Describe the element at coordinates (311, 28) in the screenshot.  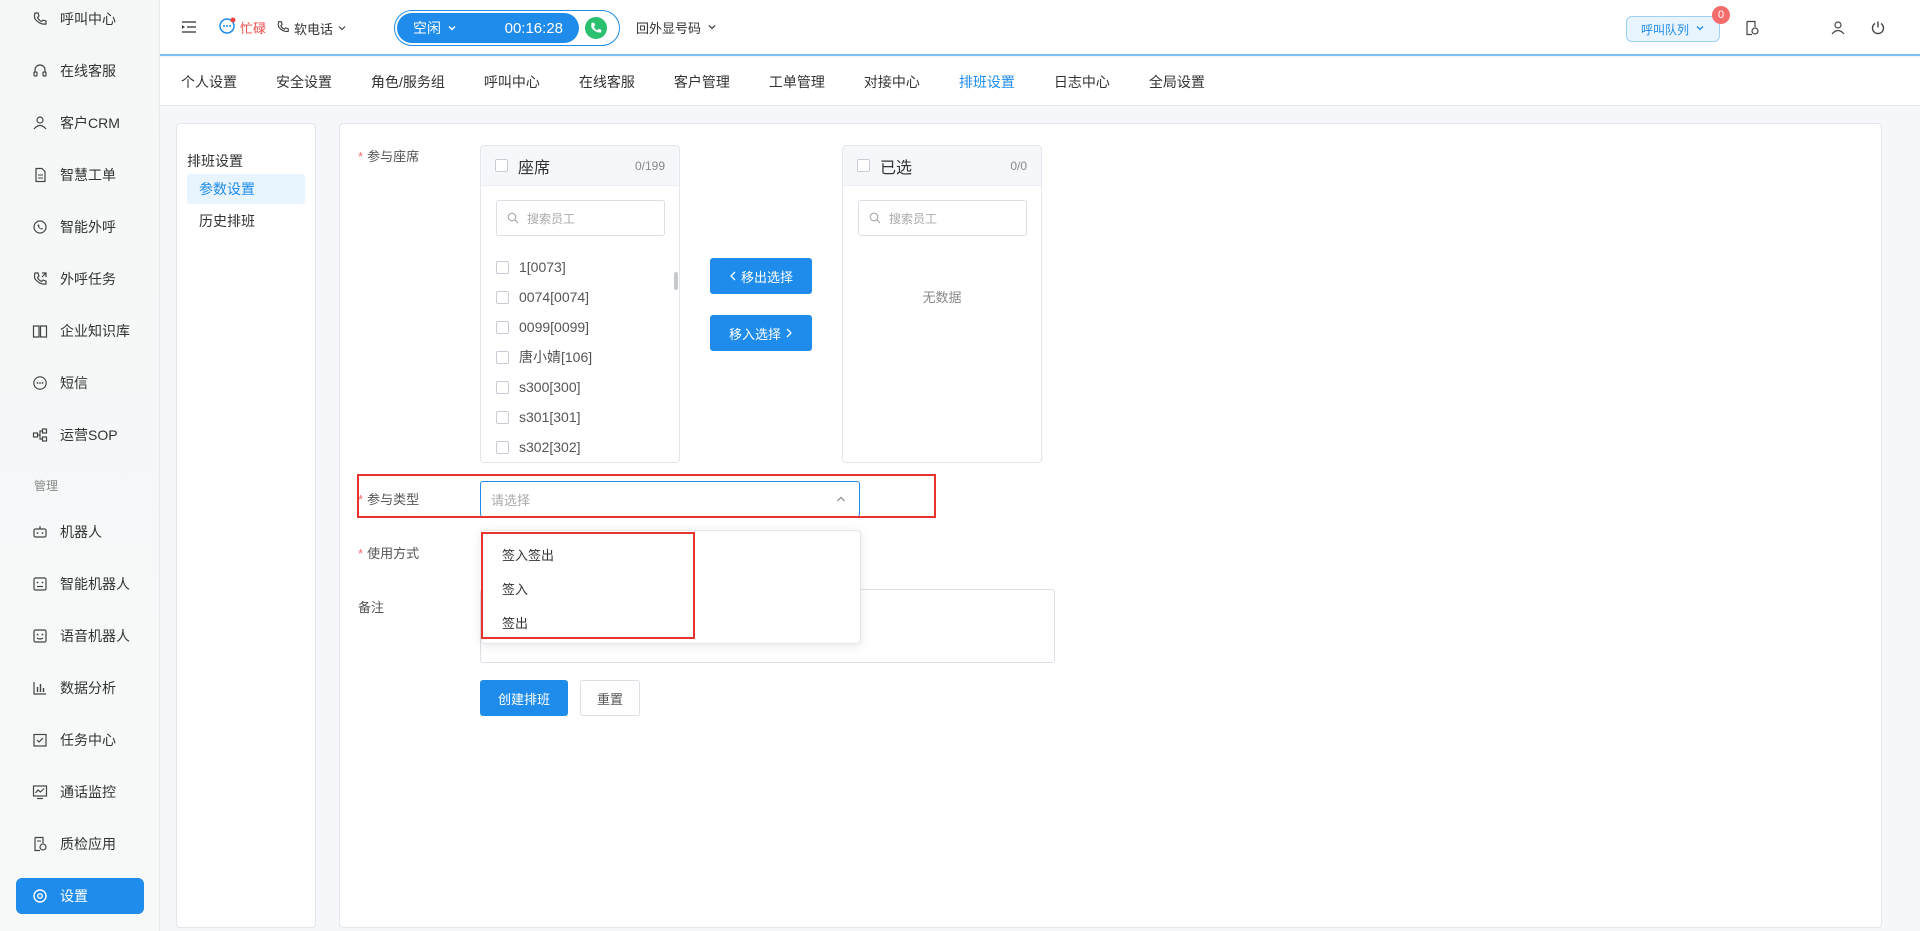
I see `softphone-selector: 软电话` at that location.